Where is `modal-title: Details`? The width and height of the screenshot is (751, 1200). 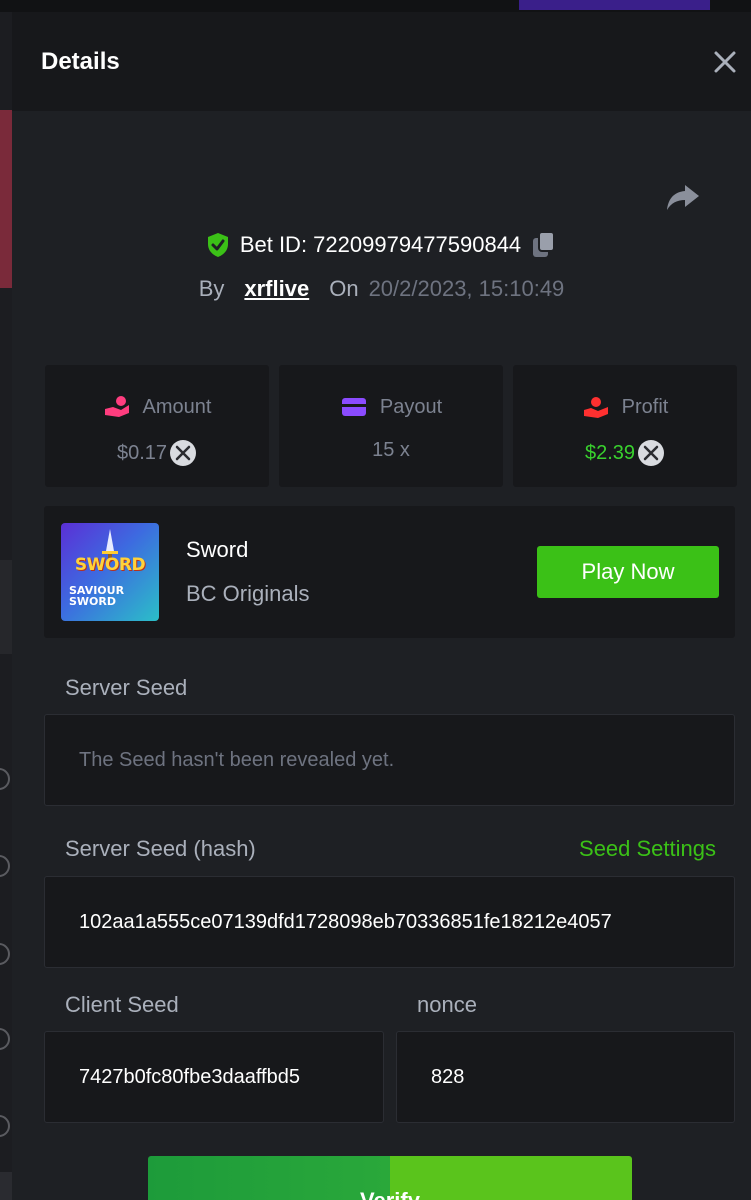 modal-title: Details is located at coordinates (80, 61).